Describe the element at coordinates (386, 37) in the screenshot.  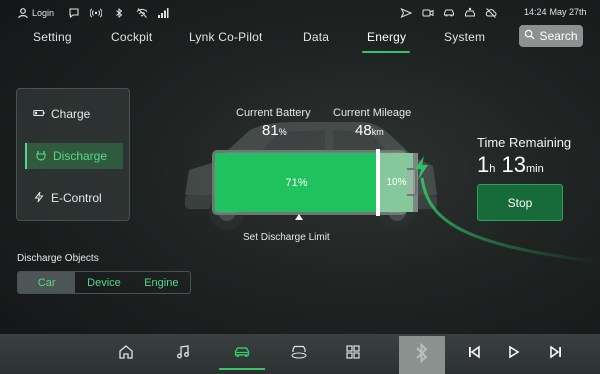
I see `tab-energy: Energy` at that location.